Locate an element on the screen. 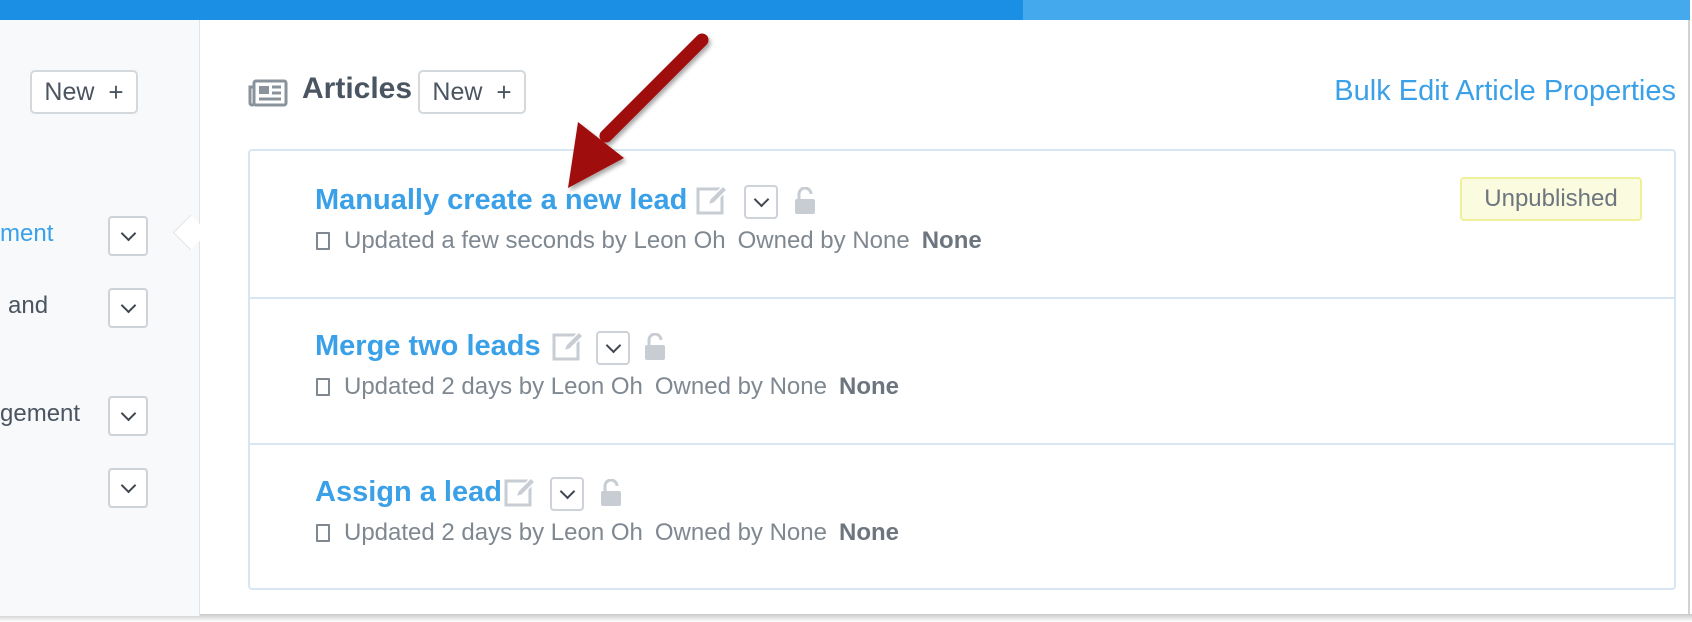  sidebar: New + ment and gement is located at coordinates (100, 318).